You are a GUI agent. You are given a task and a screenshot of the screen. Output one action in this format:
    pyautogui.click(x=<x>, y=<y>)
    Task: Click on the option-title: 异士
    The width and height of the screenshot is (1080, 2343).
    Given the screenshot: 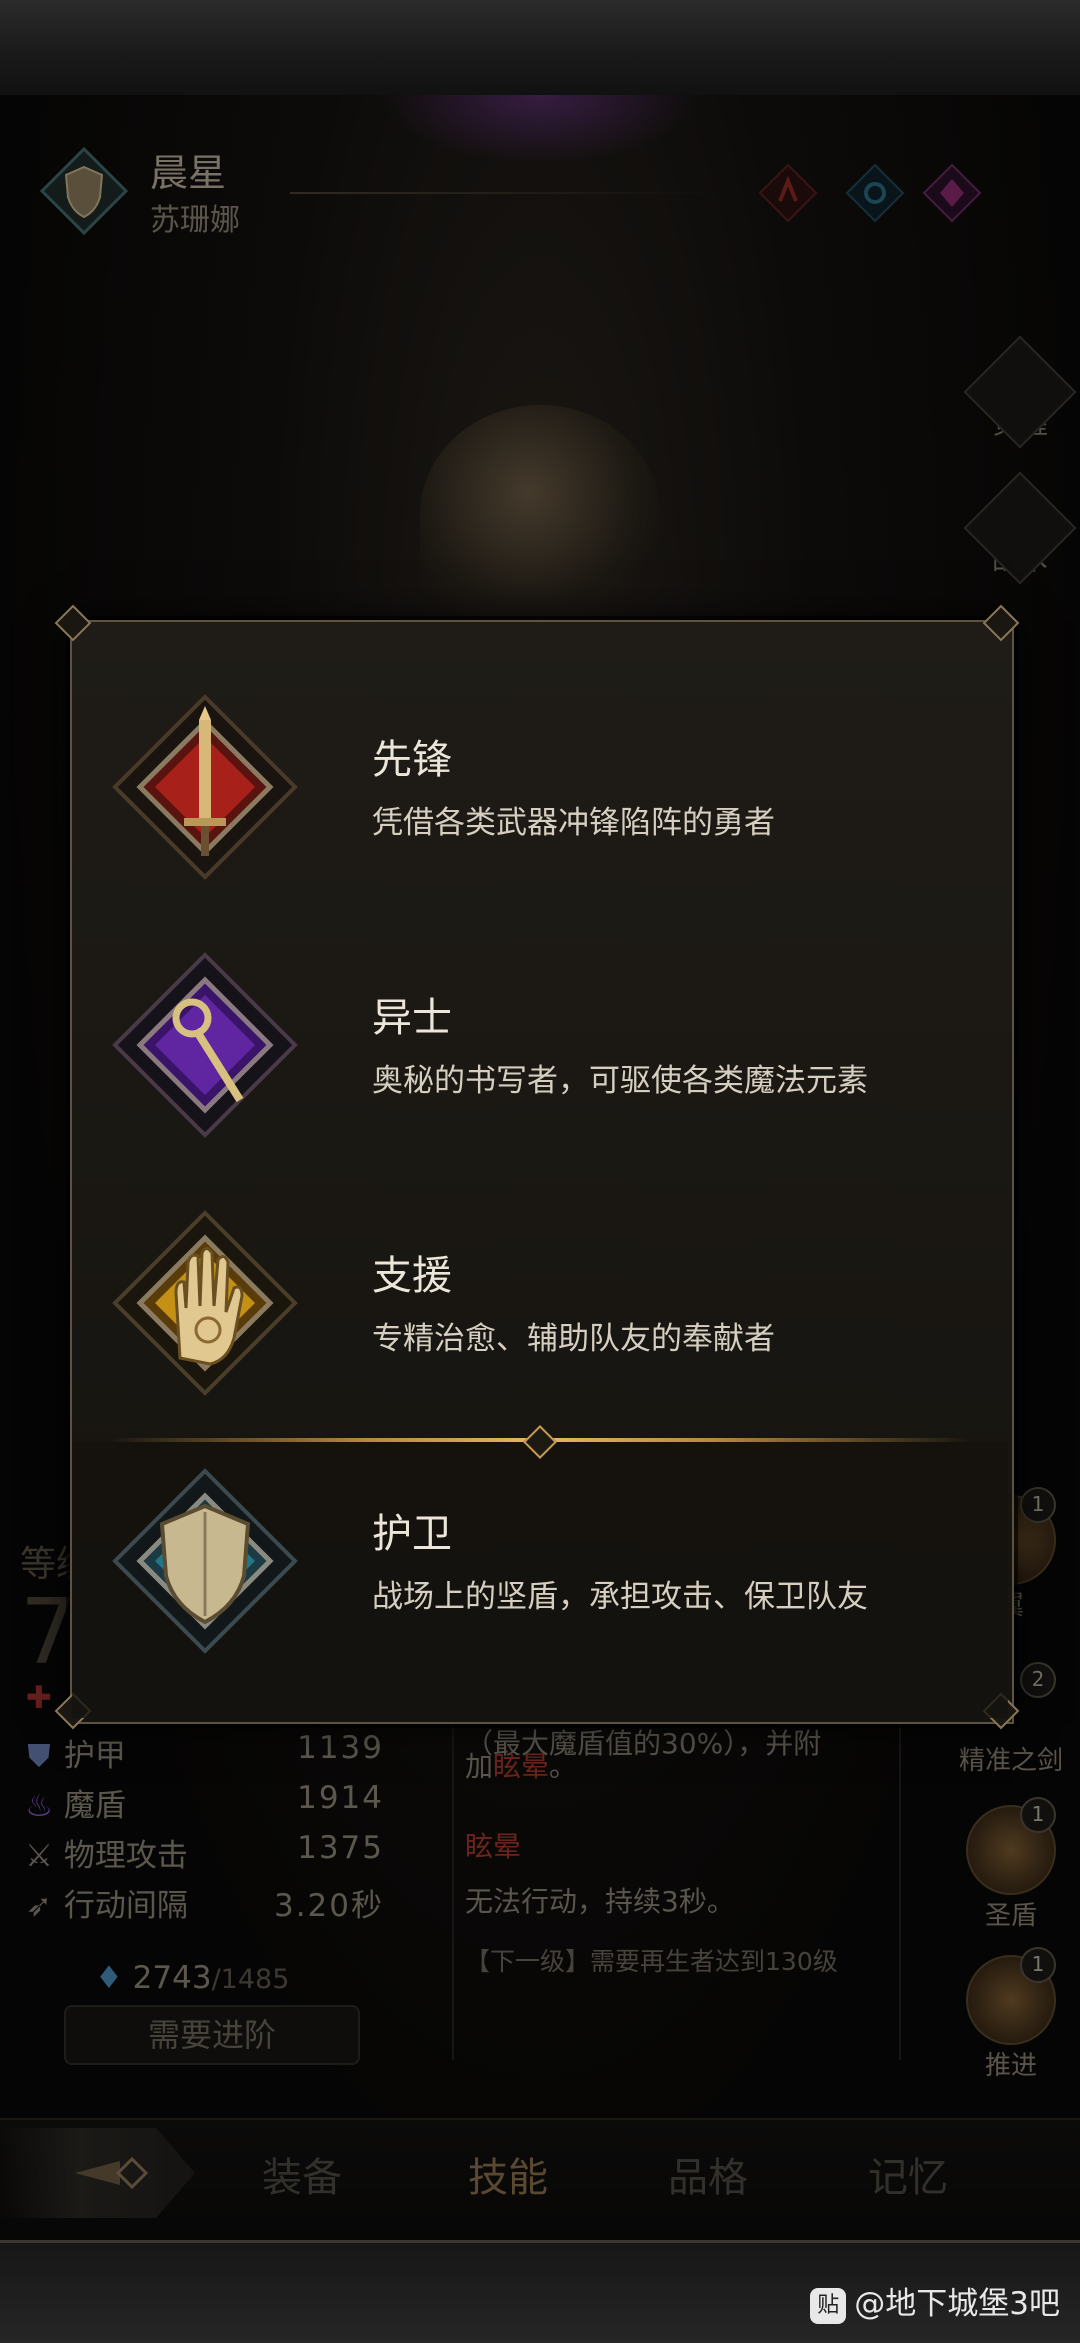 What is the action you would take?
    pyautogui.click(x=412, y=1018)
    